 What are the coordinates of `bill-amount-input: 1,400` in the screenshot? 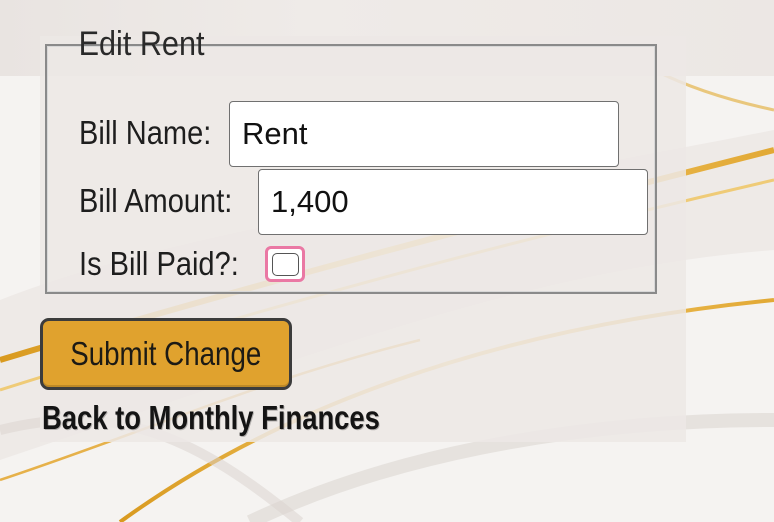 It's located at (453, 202).